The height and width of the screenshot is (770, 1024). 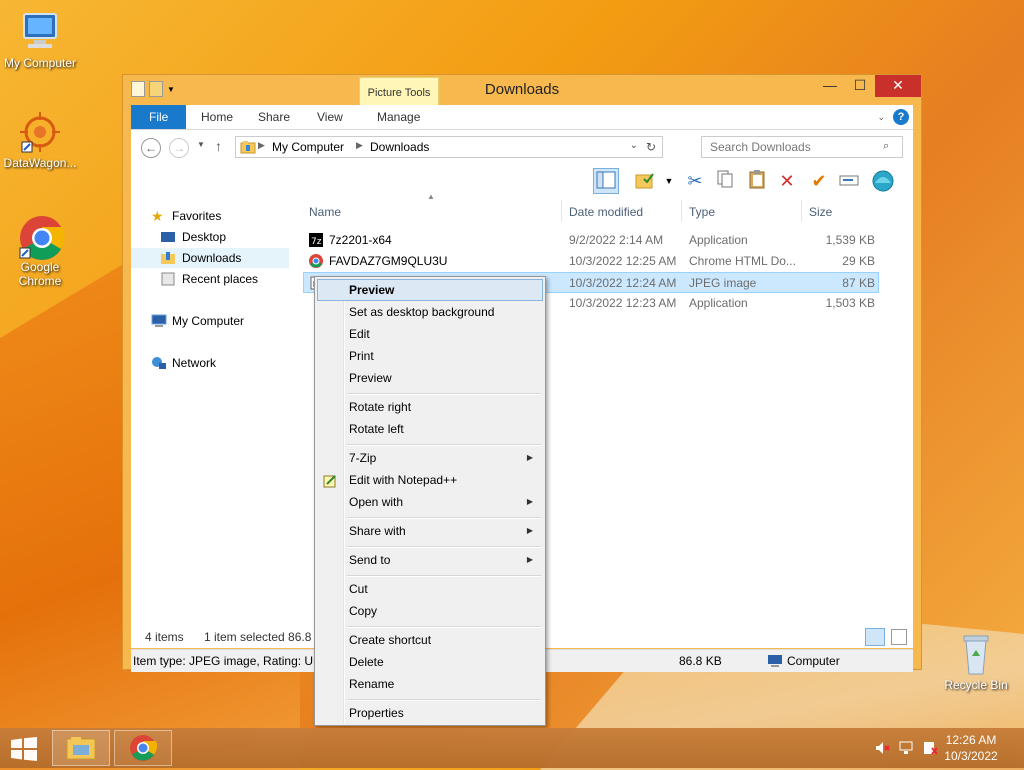 What do you see at coordinates (882, 748) in the screenshot?
I see `volume-muted-icon` at bounding box center [882, 748].